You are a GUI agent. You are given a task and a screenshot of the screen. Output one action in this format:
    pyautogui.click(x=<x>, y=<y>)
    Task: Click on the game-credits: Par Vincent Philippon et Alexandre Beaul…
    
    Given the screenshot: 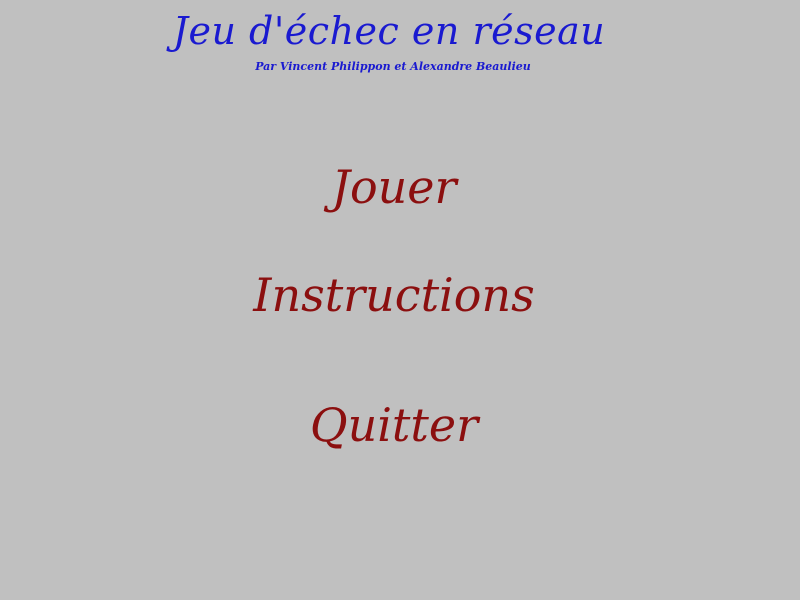 What is the action you would take?
    pyautogui.click(x=393, y=66)
    